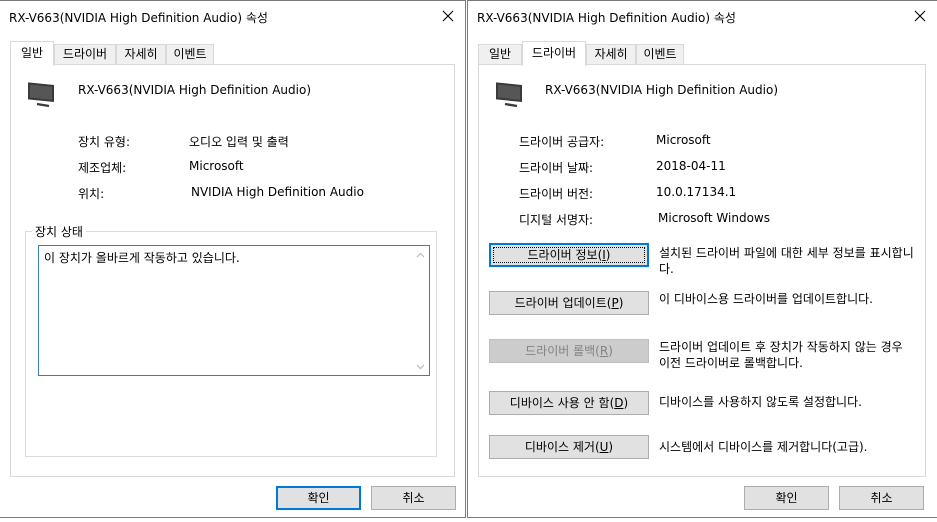  I want to click on status-scrollbar, so click(420, 310).